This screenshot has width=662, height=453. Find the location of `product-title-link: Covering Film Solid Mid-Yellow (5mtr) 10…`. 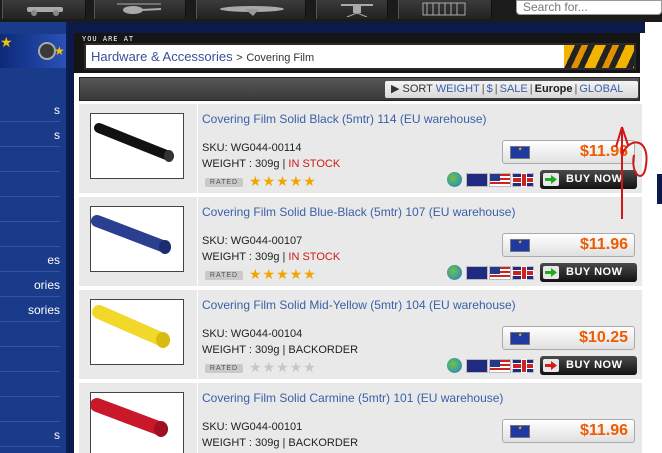

product-title-link: Covering Film Solid Mid-Yellow (5mtr) 10… is located at coordinates (359, 305).